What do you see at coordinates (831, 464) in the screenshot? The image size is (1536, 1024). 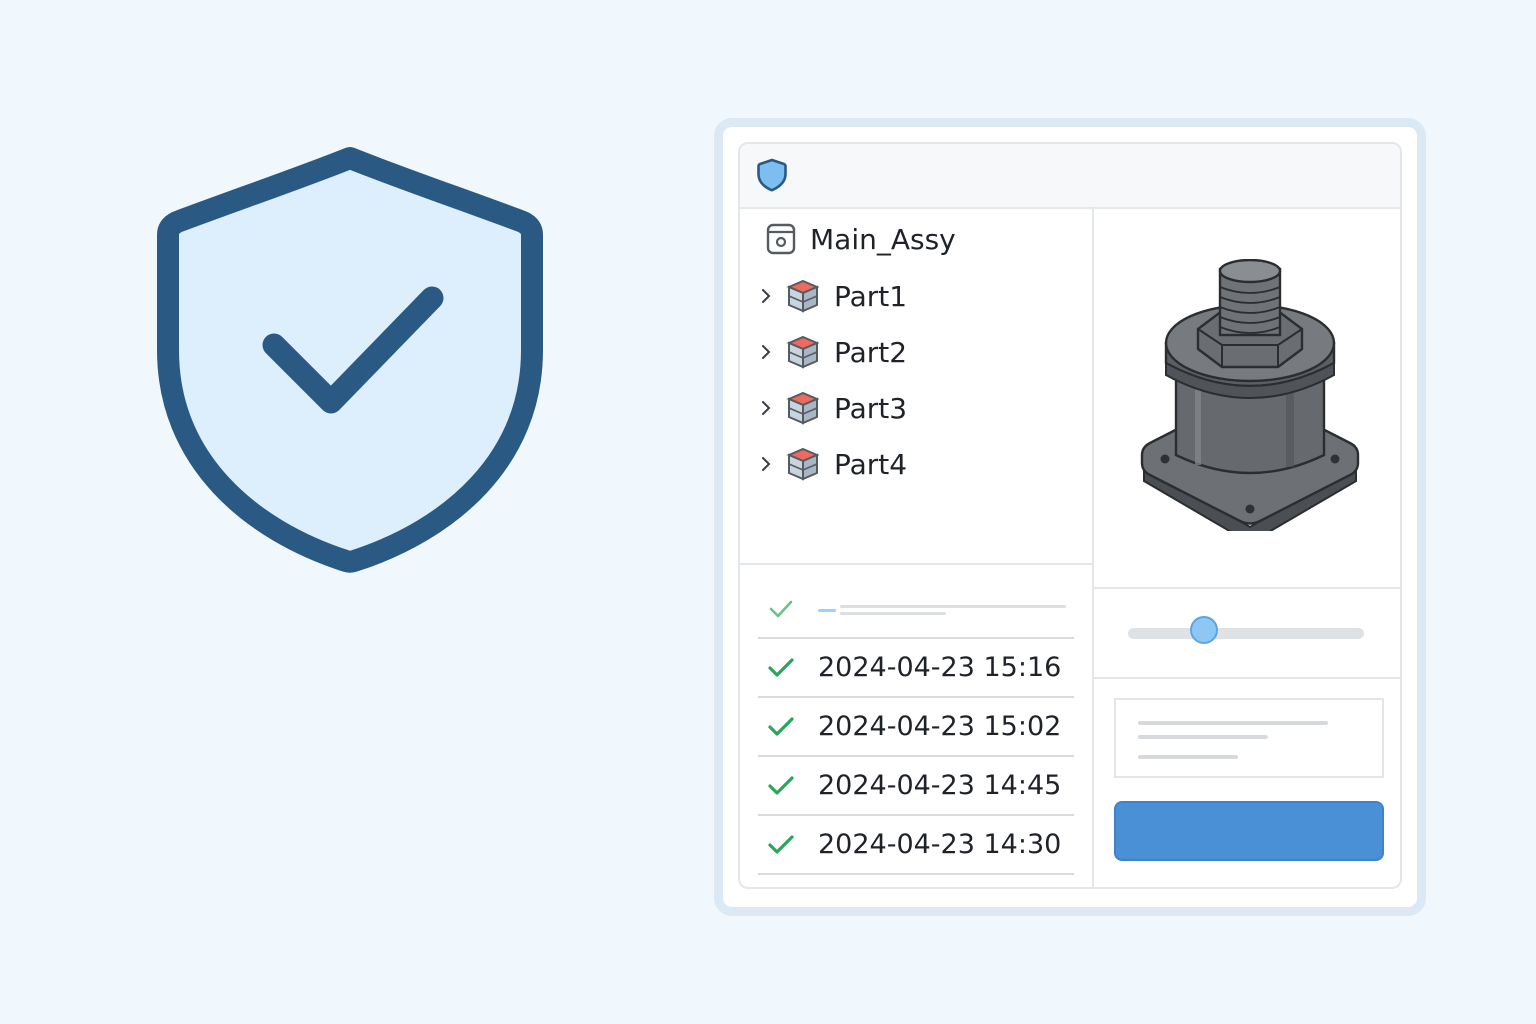 I see `tree-item-part4: Part4` at bounding box center [831, 464].